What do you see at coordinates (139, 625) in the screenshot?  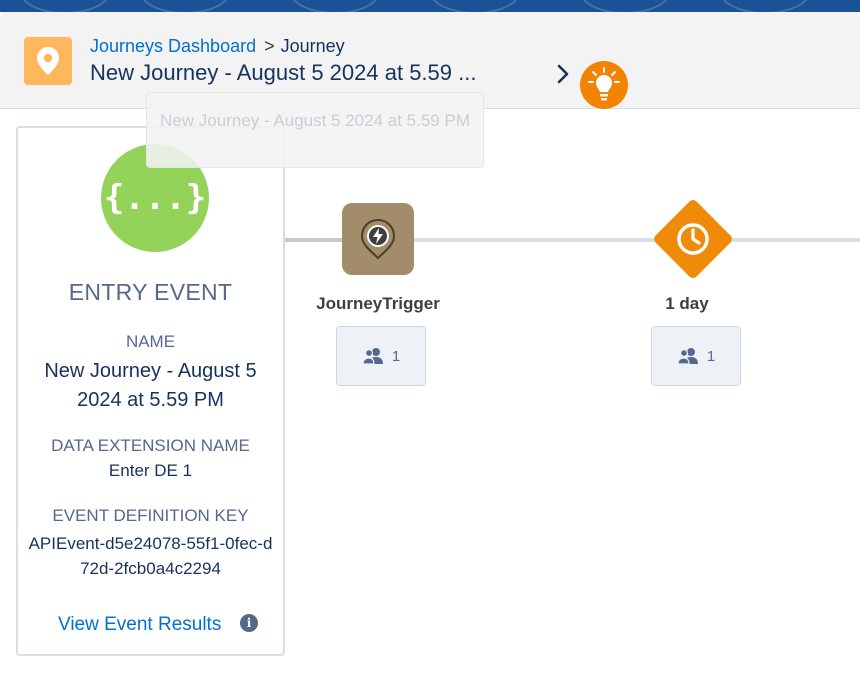 I see `view-event-results-link: View Event Results` at bounding box center [139, 625].